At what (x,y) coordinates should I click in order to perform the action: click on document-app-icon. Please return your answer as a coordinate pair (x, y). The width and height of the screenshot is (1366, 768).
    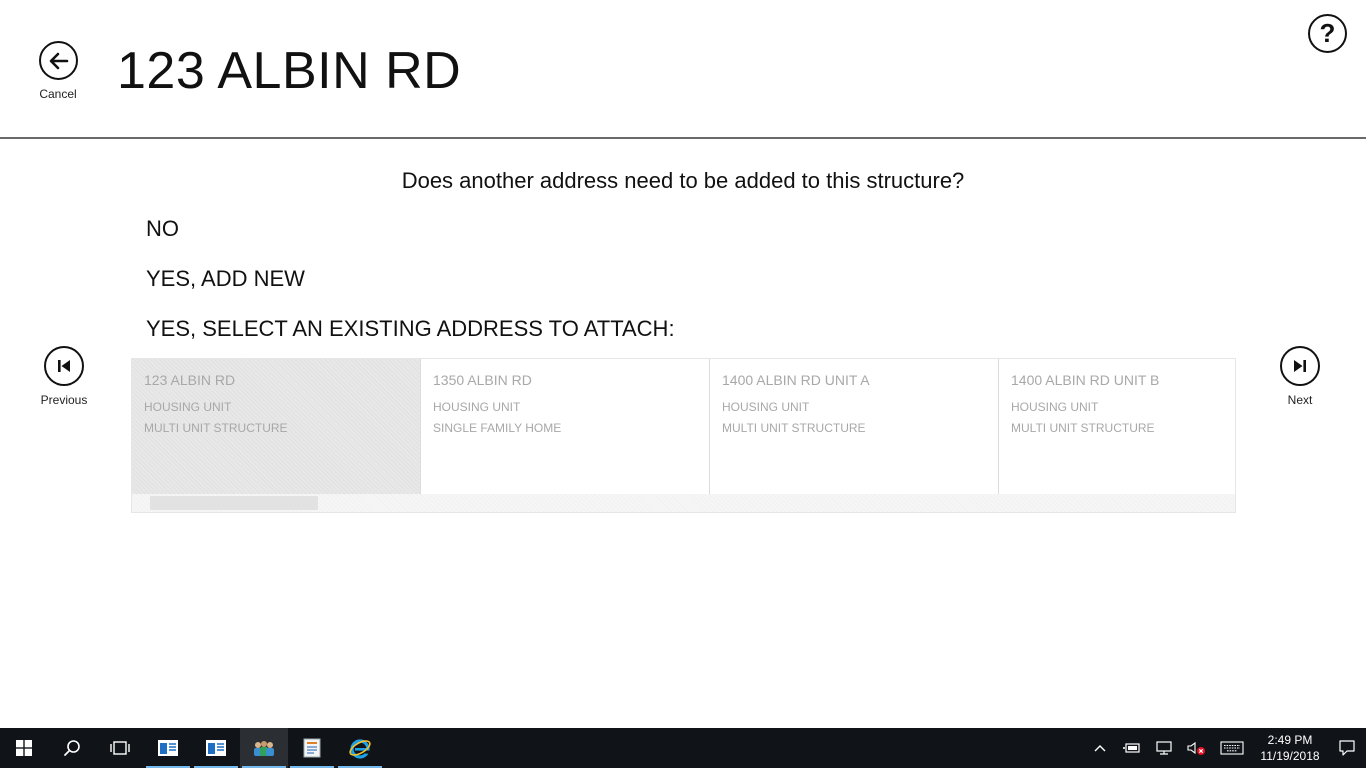
    Looking at the image, I should click on (312, 748).